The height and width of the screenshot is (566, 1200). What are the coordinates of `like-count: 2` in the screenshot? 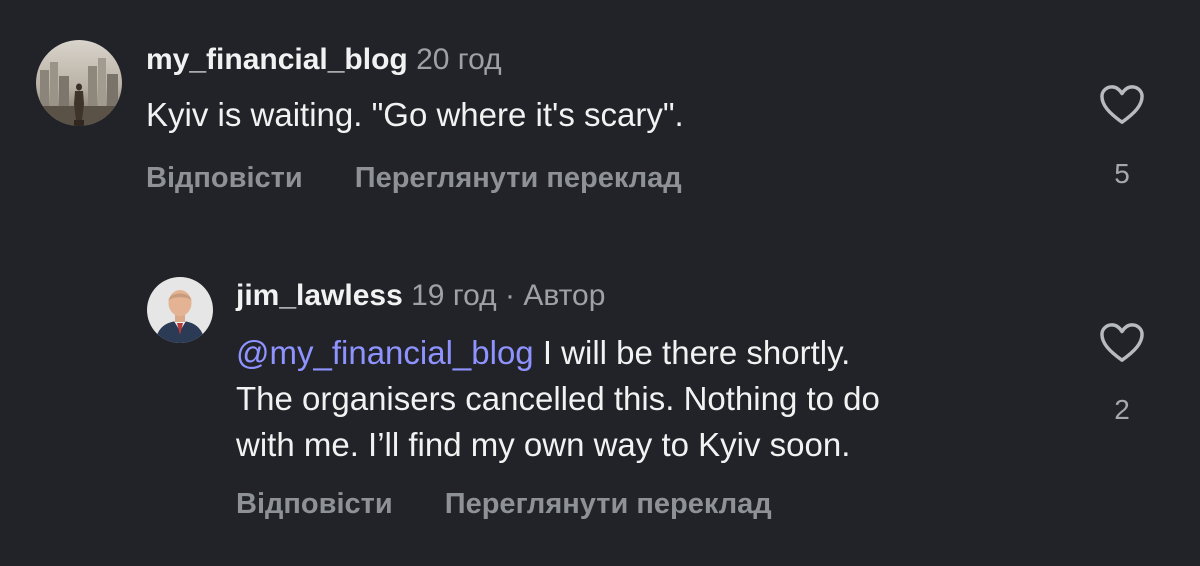 It's located at (1122, 409).